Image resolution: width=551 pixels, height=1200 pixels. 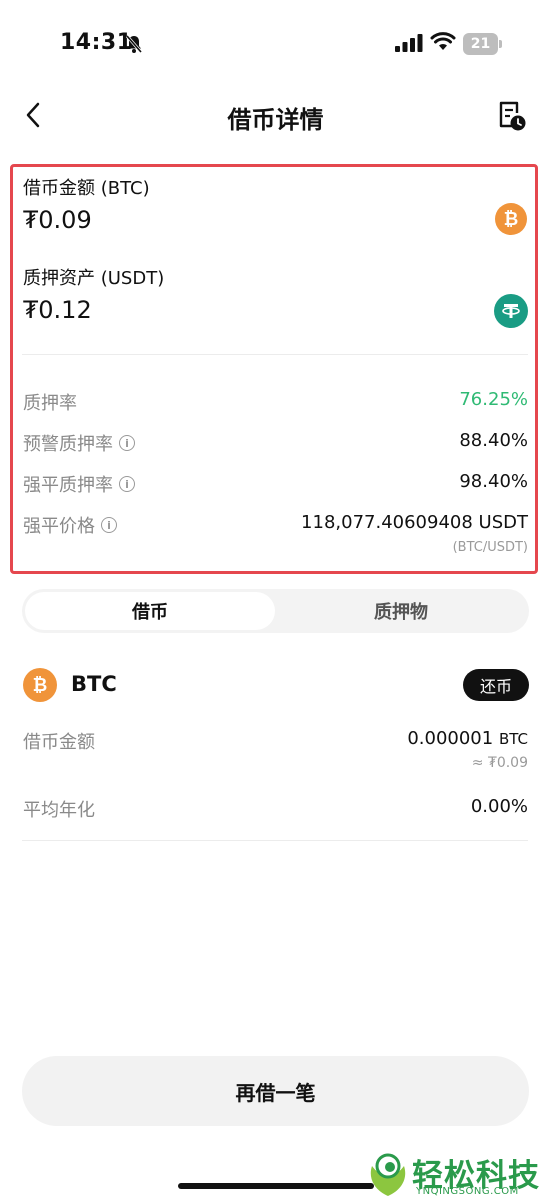 I want to click on asset-name: BTC, so click(x=94, y=684).